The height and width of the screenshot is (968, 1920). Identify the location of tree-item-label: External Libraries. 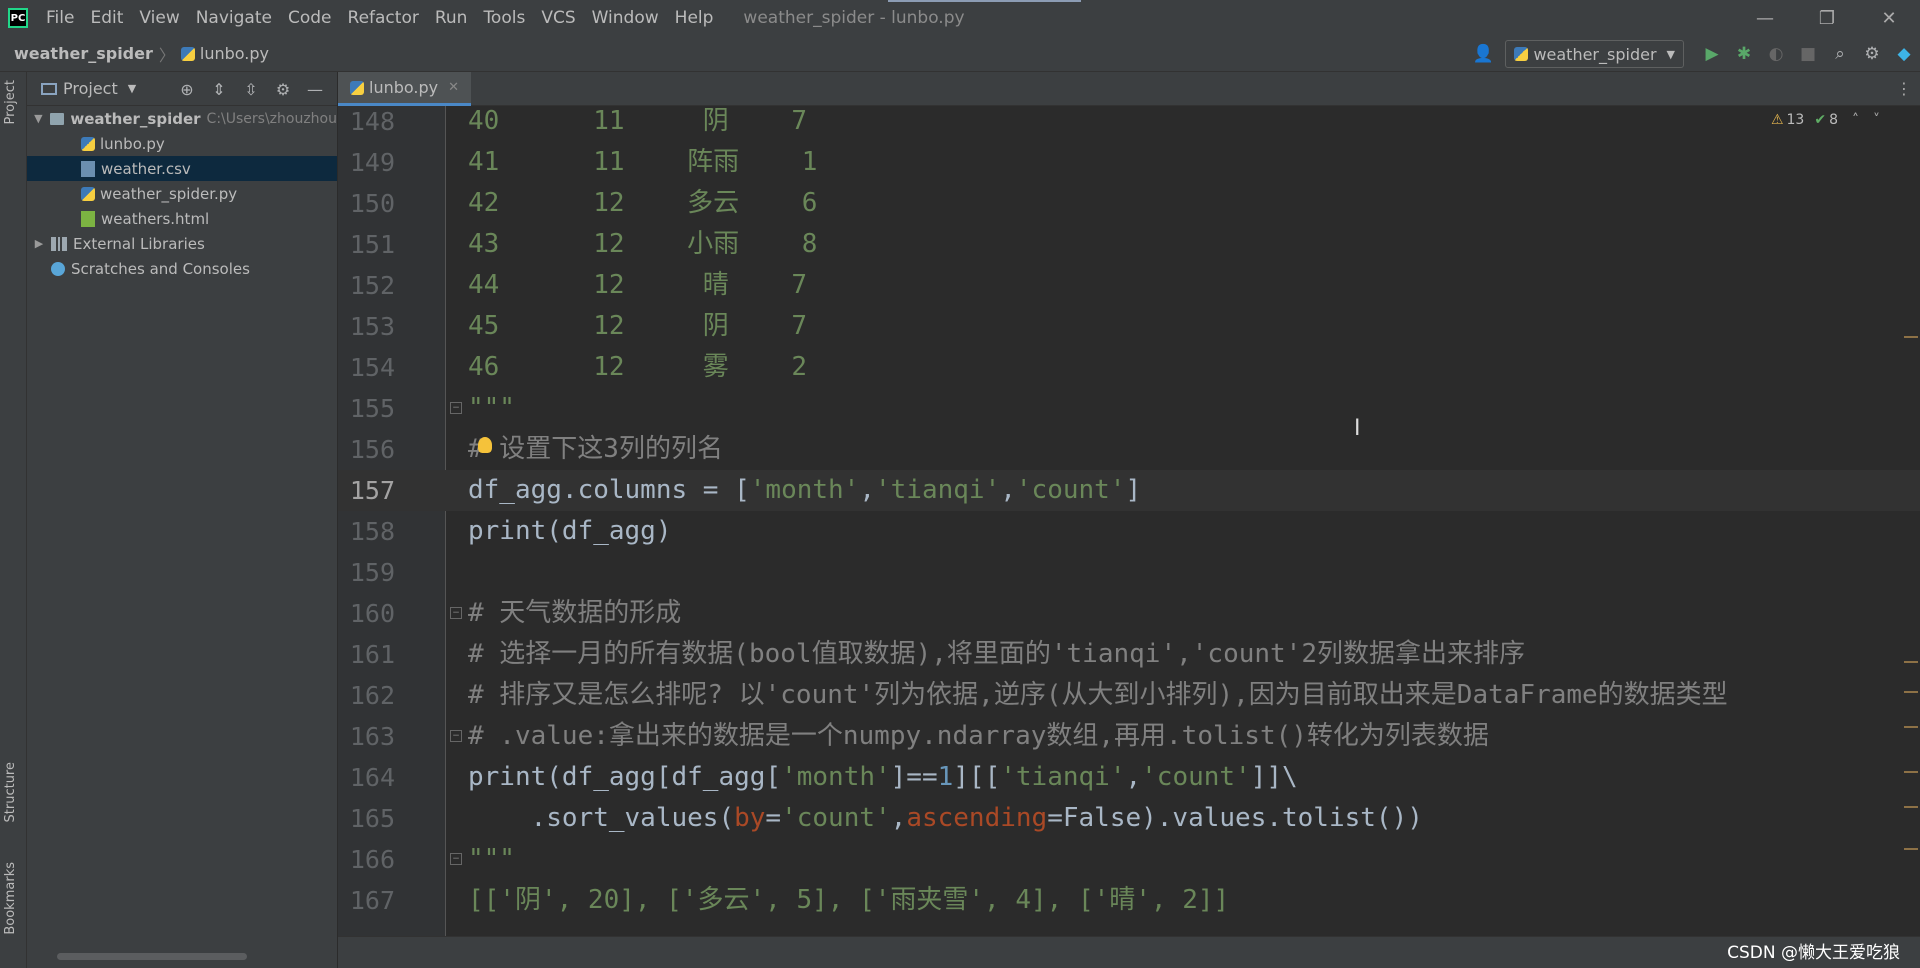
(139, 243).